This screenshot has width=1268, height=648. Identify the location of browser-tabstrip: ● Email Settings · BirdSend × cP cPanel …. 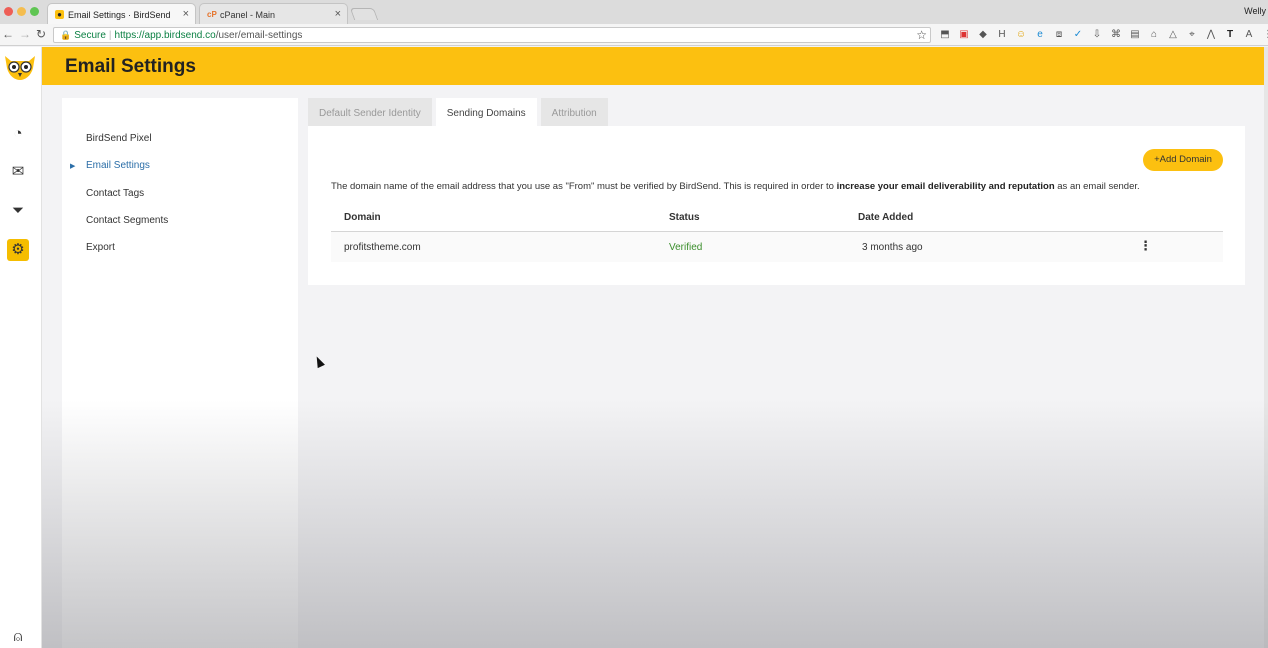
(634, 12).